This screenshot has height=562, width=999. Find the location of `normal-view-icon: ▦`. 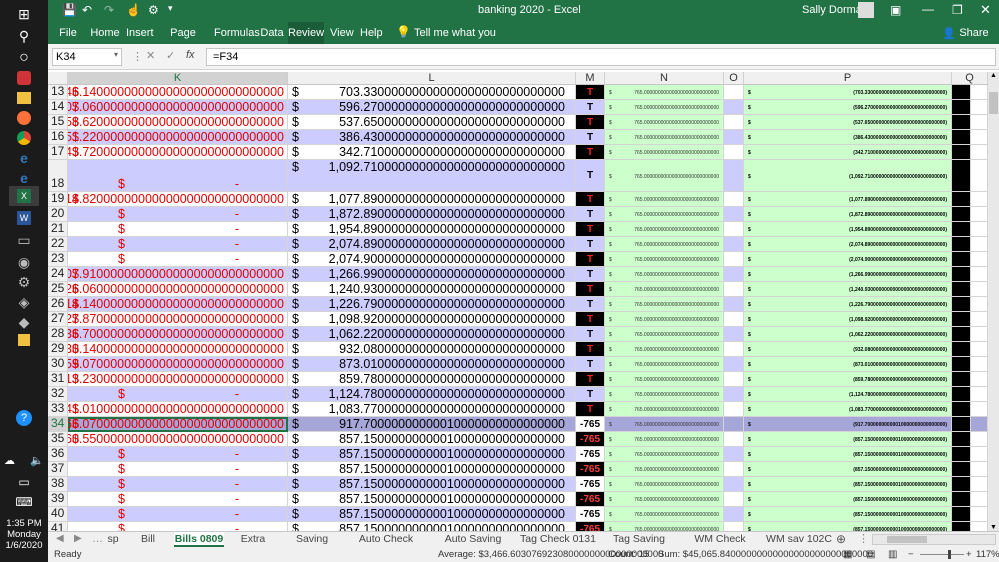

normal-view-icon: ▦ is located at coordinates (847, 554).